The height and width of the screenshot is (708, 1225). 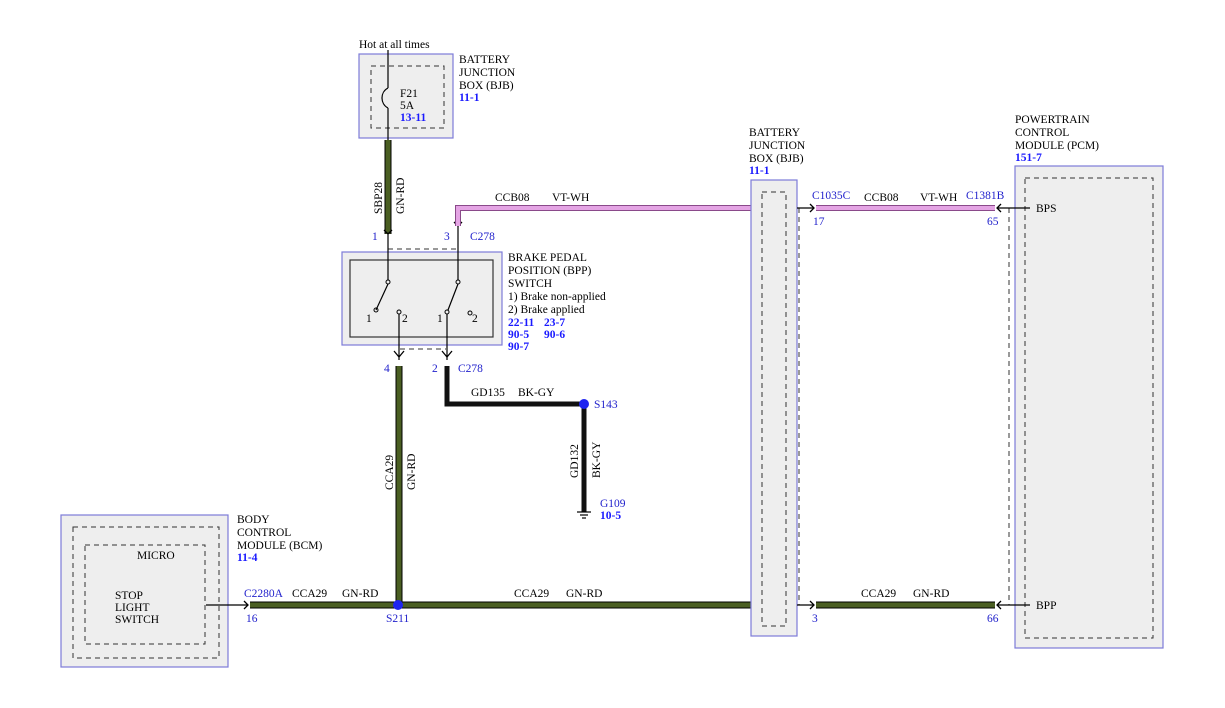 I want to click on ccb08-left-id: CCB08, so click(x=512, y=198).